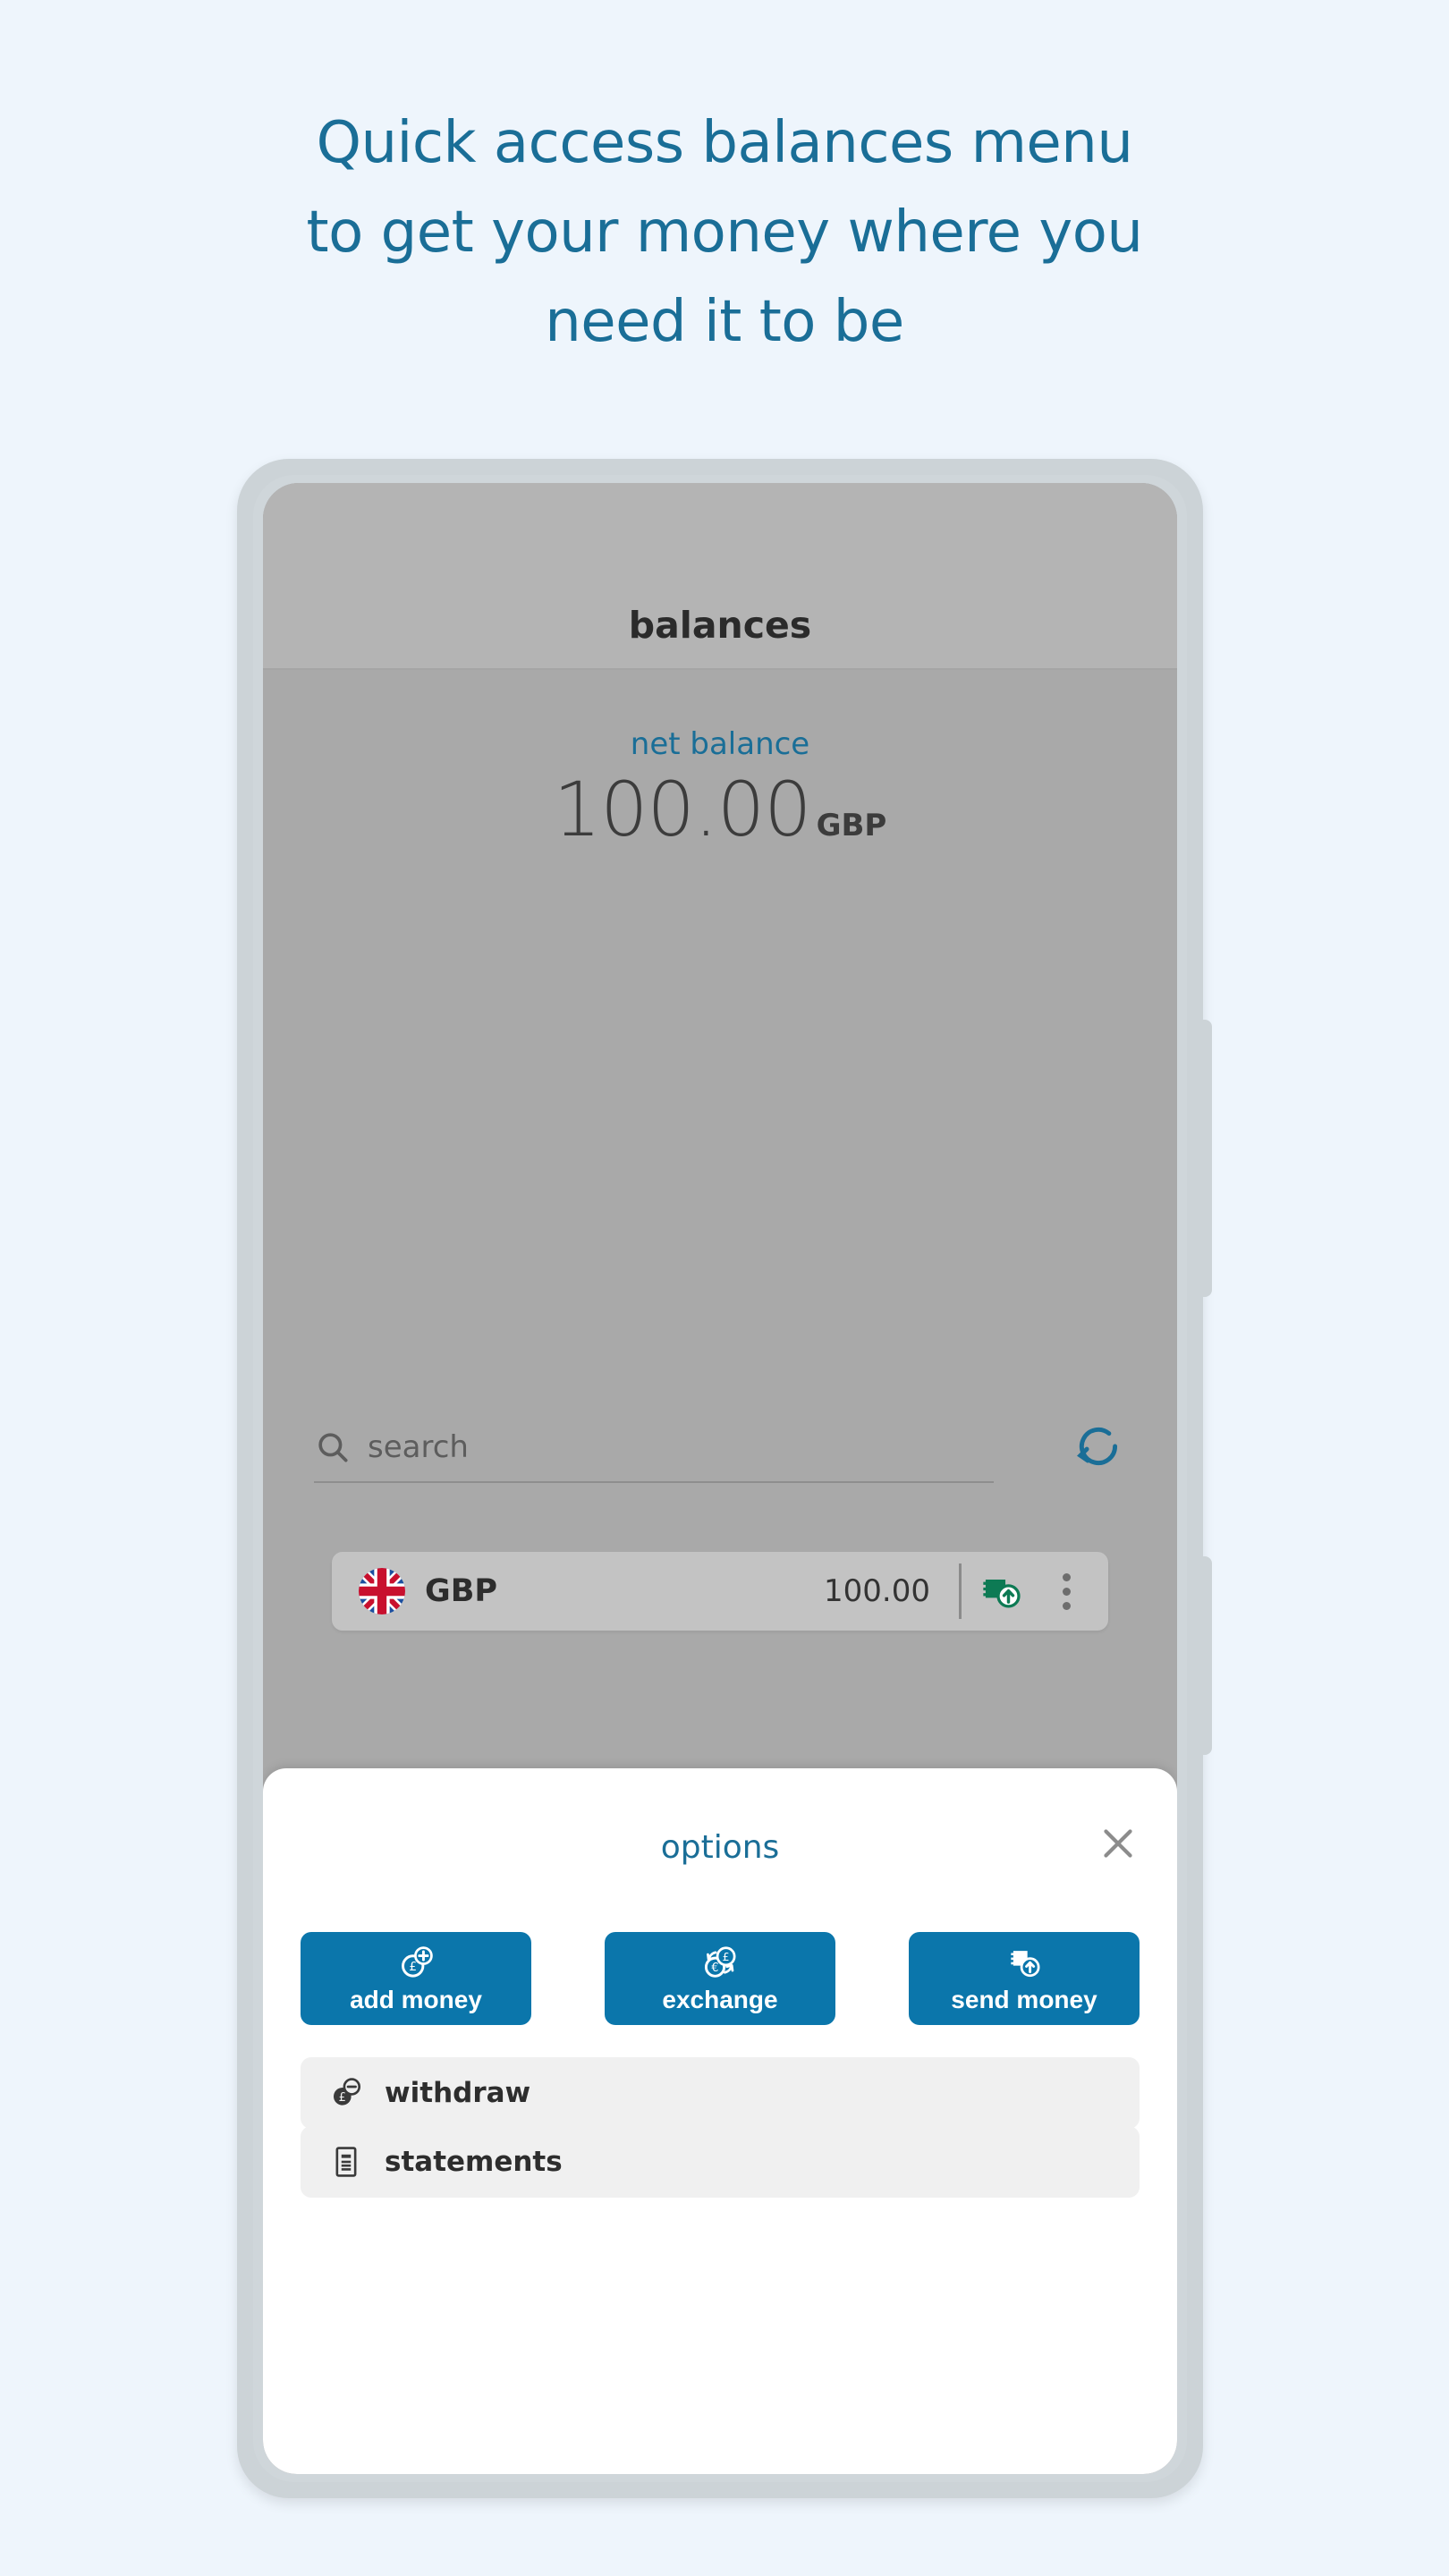 The image size is (1449, 2576). I want to click on balance-amount: 100.00, so click(877, 1591).